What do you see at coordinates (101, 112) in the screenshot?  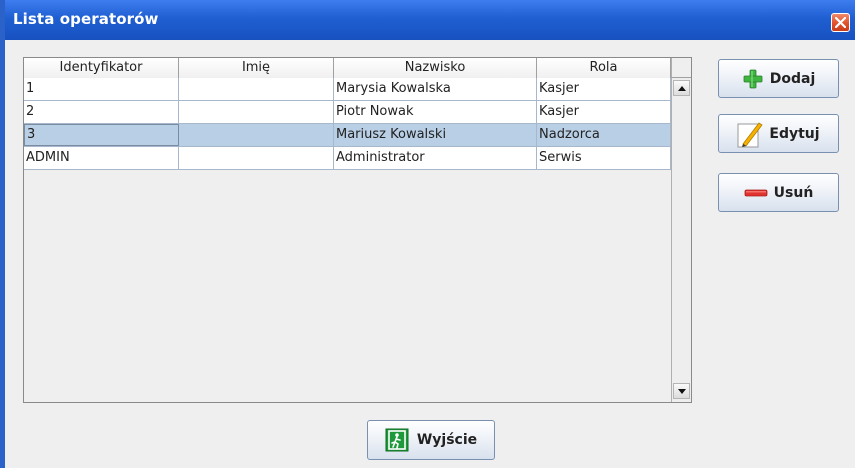 I see `cell-identyfikator: 2` at bounding box center [101, 112].